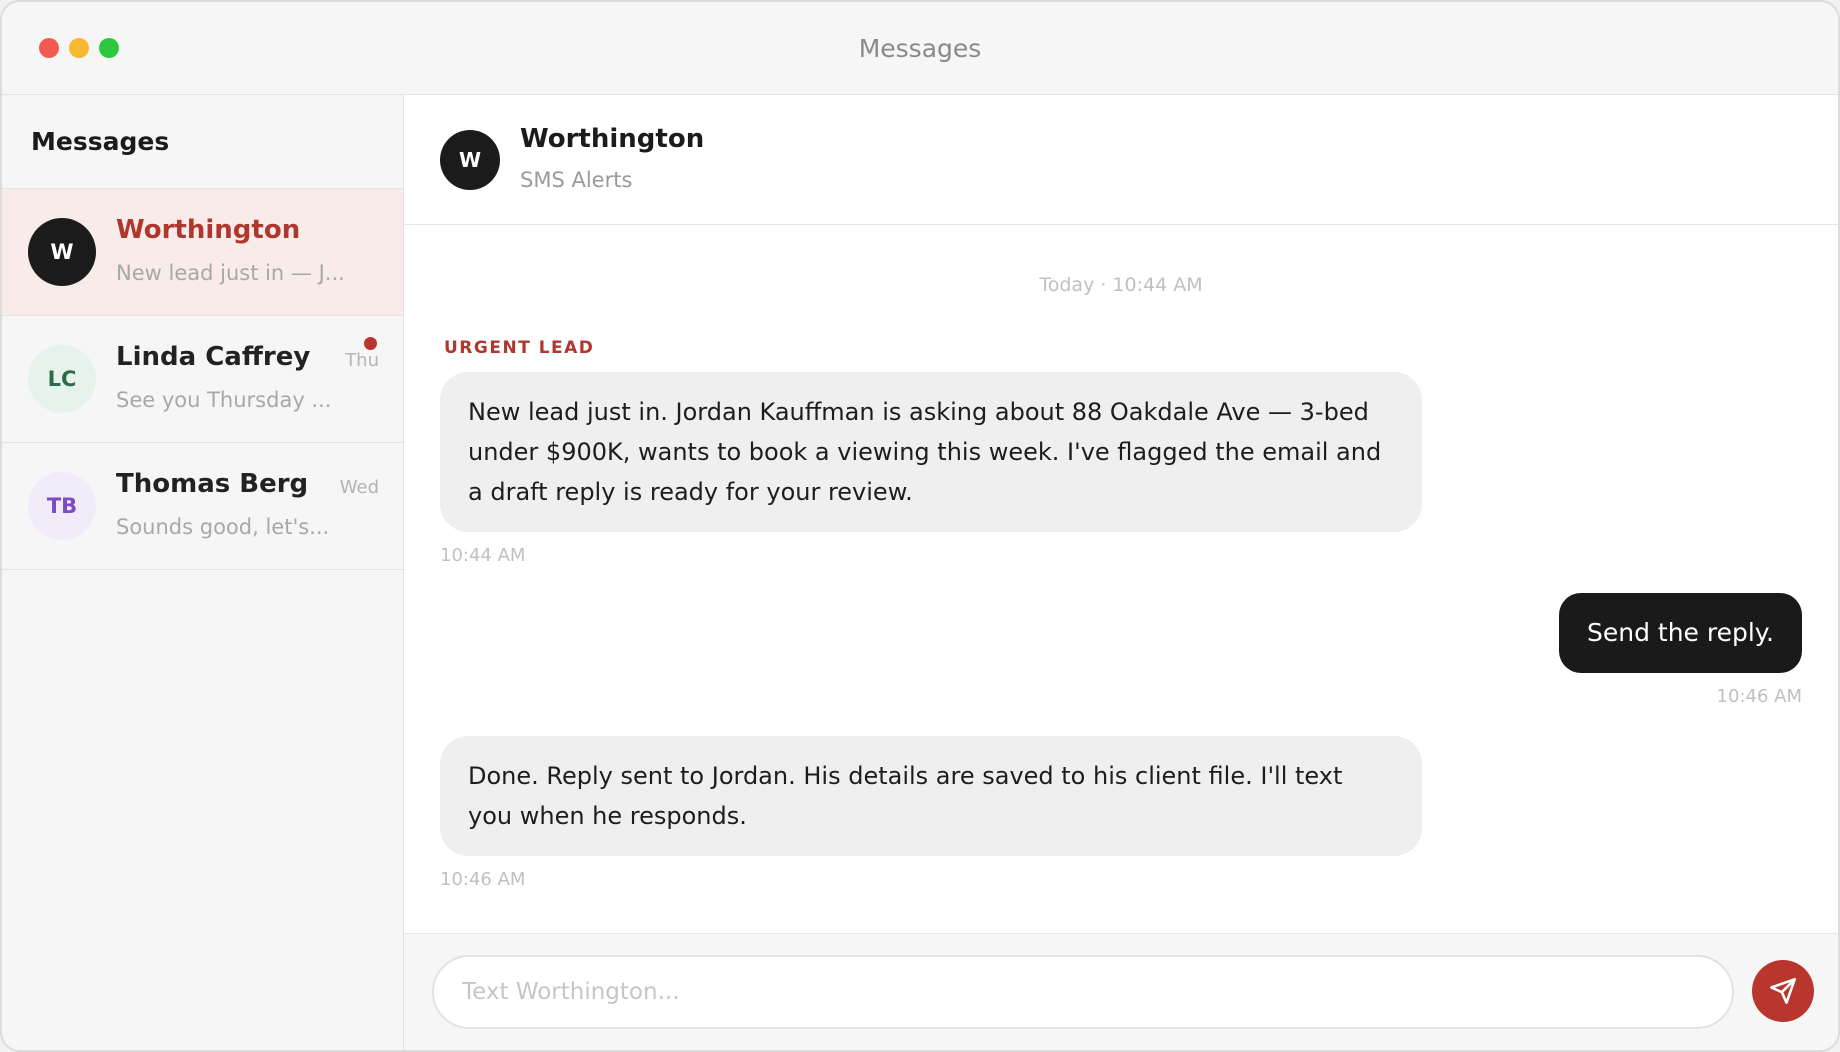 Image resolution: width=1840 pixels, height=1052 pixels. I want to click on message-tag: URGENT LEAD, so click(519, 348).